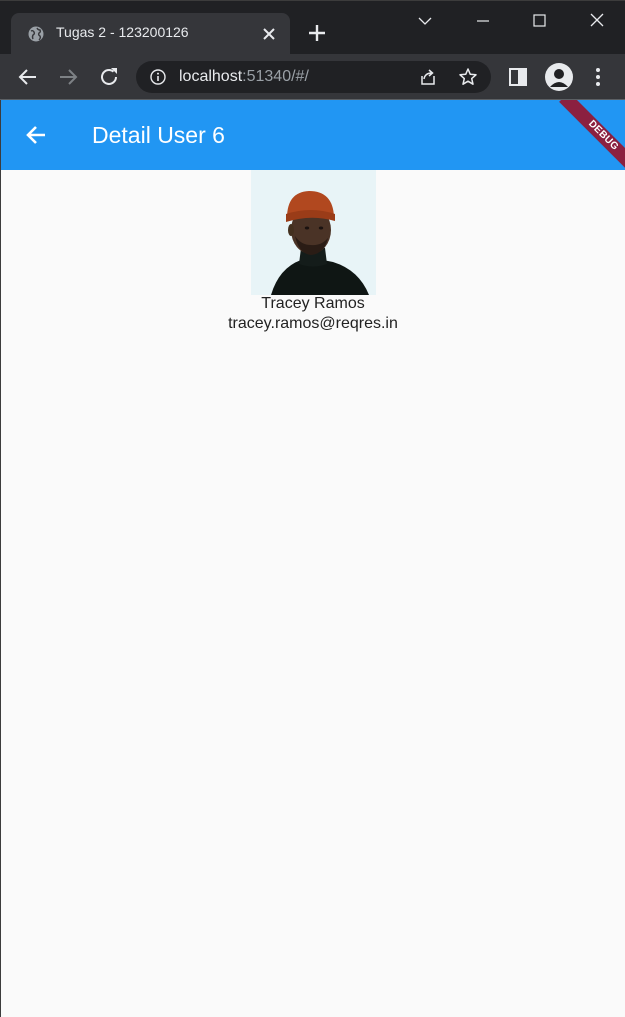 The width and height of the screenshot is (625, 1017). I want to click on browser-tab: Tugas 2 - 123200126, so click(150, 34).